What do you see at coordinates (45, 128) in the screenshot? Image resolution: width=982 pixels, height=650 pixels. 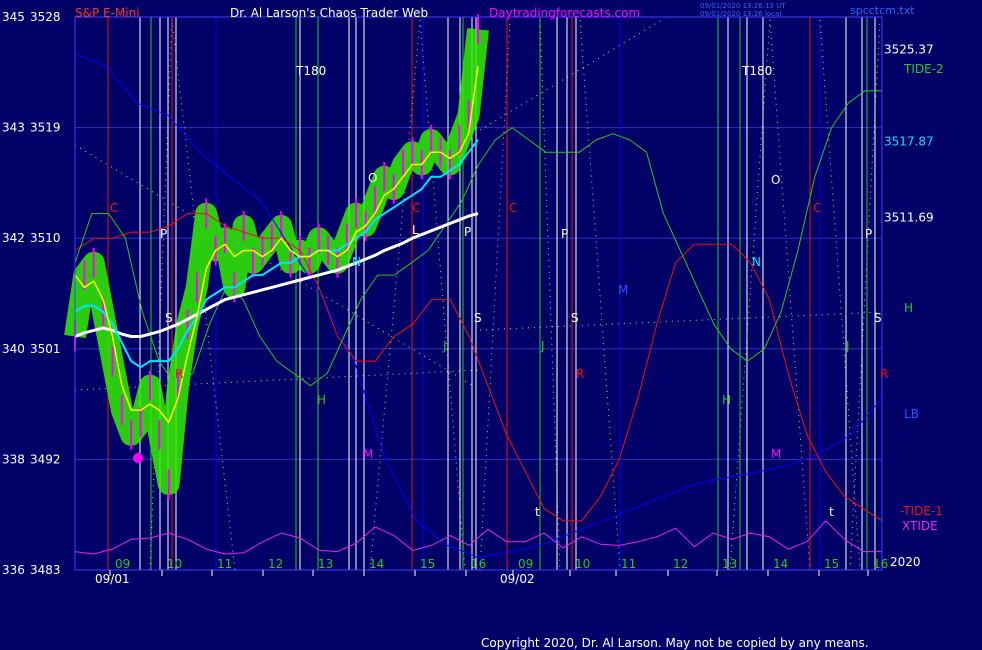 I see `y-price-label: 3519` at bounding box center [45, 128].